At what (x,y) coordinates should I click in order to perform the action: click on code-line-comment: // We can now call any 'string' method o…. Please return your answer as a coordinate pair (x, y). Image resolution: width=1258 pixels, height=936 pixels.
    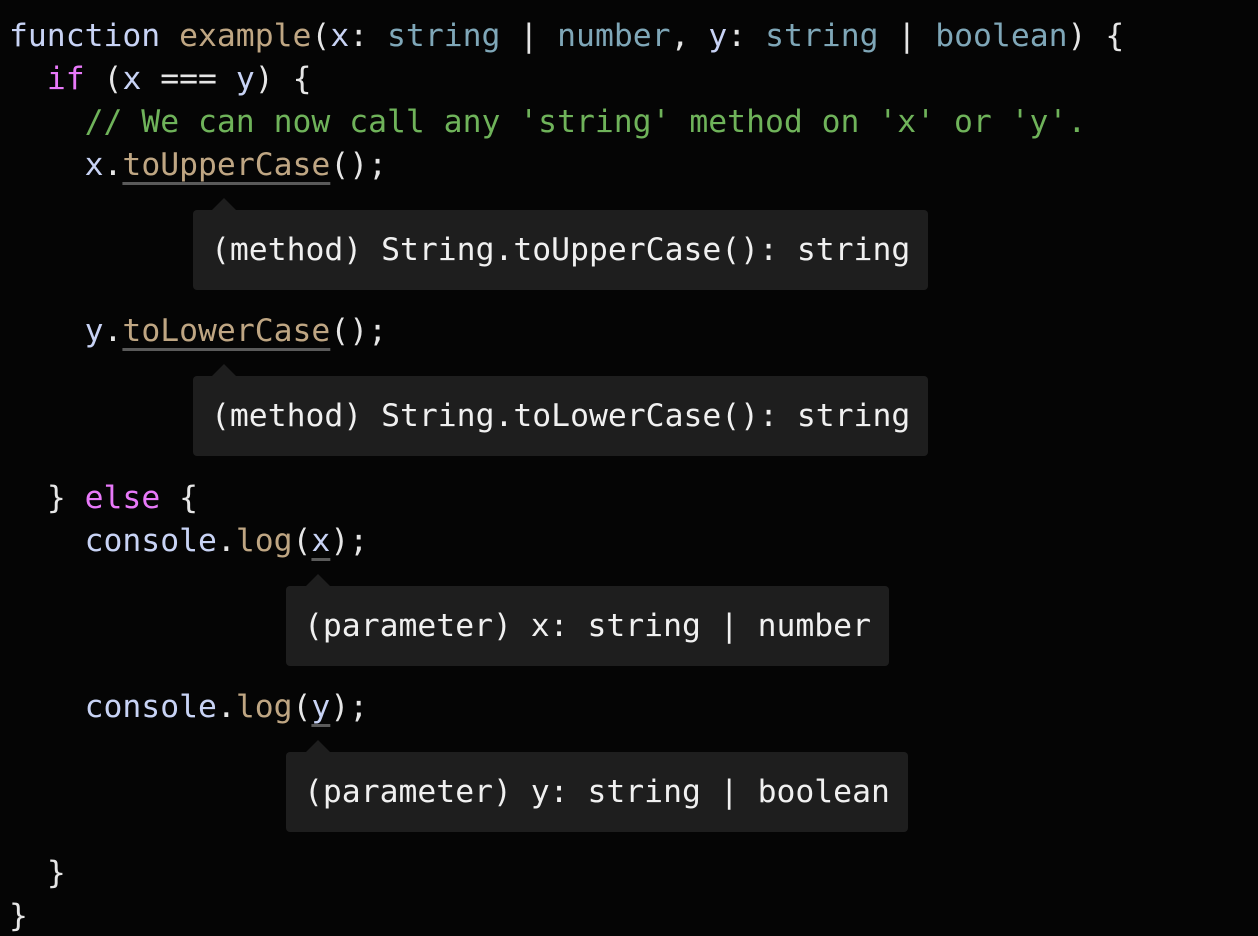
    Looking at the image, I should click on (548, 122).